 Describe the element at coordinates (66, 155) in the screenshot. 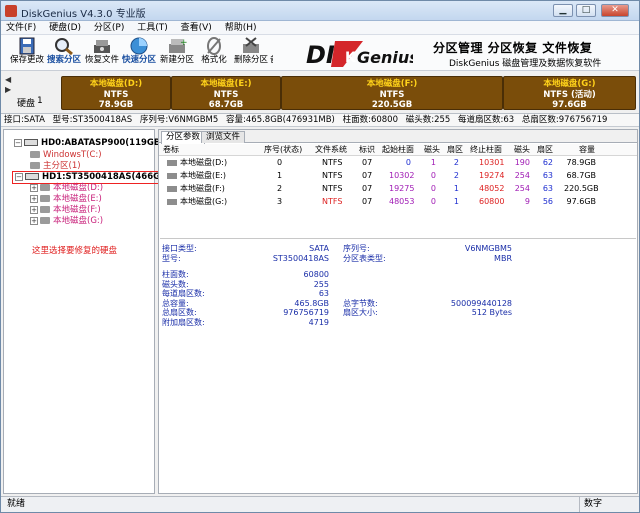

I see `tree-node-c: WindowsT(C:)` at that location.